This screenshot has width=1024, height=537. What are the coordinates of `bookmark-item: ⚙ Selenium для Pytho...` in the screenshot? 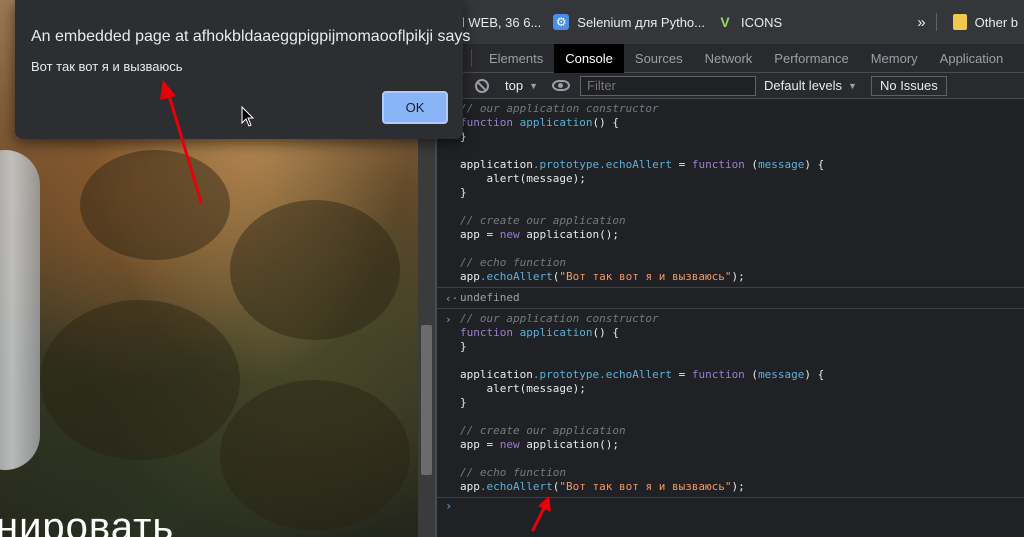 It's located at (629, 22).